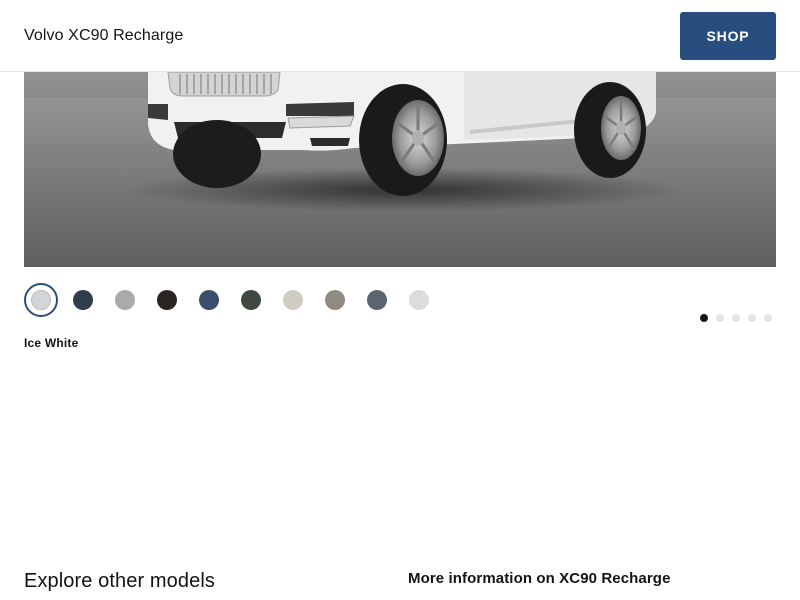  Describe the element at coordinates (51, 343) in the screenshot. I see `selected-color-name: Ice White` at that location.